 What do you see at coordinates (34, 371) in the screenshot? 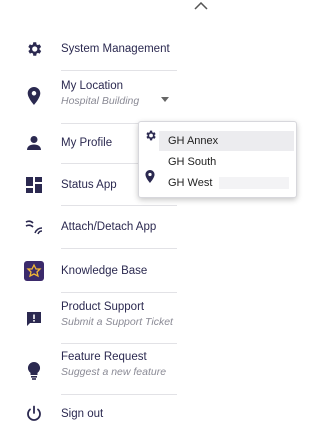
I see `lightbulb-icon` at bounding box center [34, 371].